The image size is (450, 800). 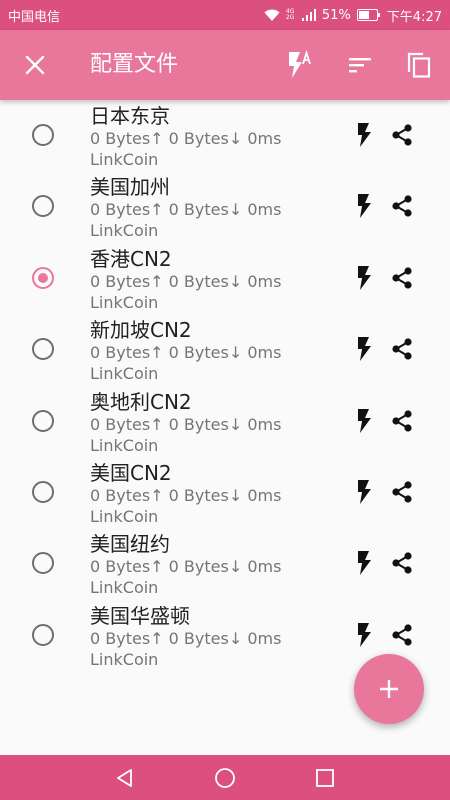 I want to click on list-item: 美国纽约 0 Bytes↑ 0 Bytes↓ 0ms LinkCoin, so click(x=225, y=563).